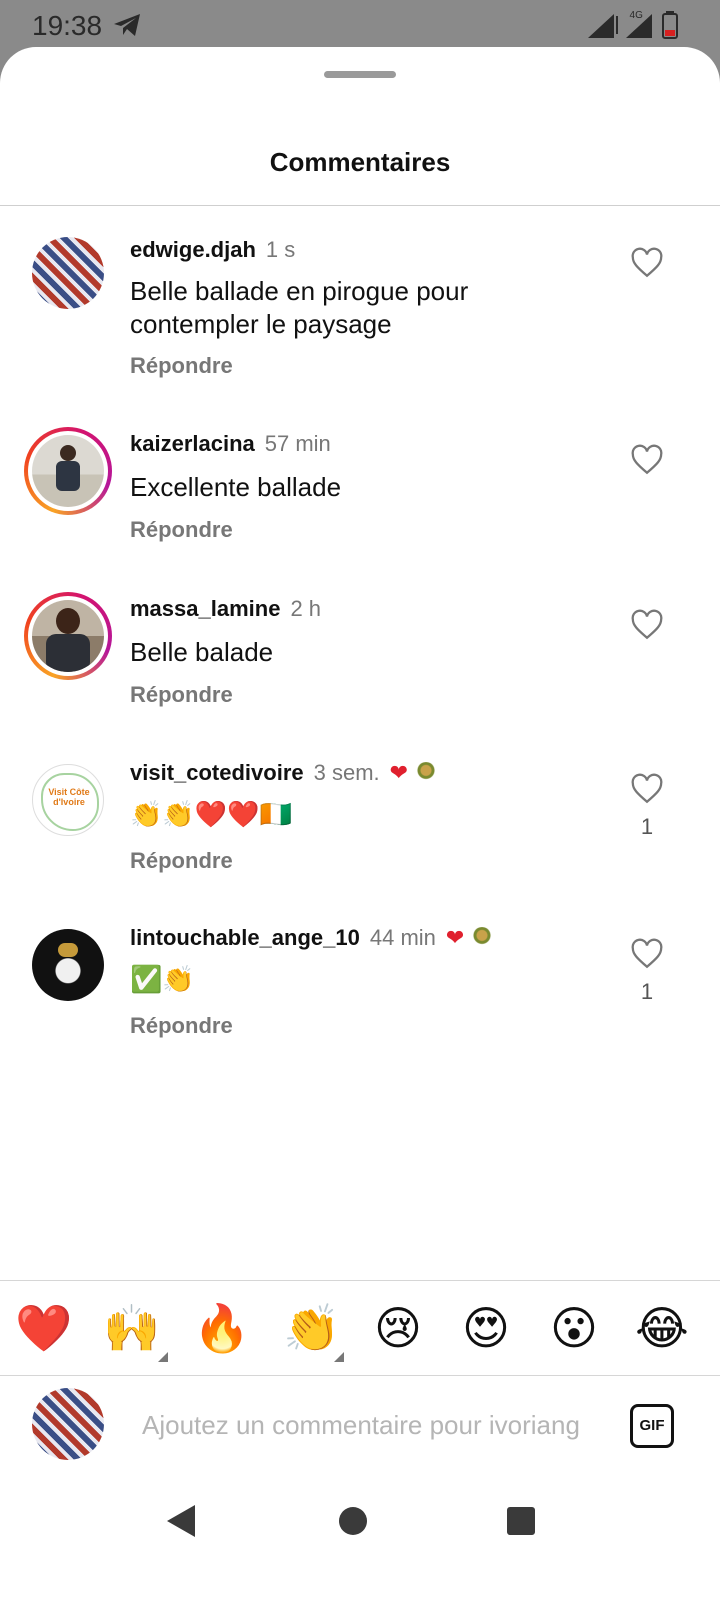 This screenshot has height=1600, width=720. What do you see at coordinates (202, 652) in the screenshot?
I see `comment-text: Belle balade` at bounding box center [202, 652].